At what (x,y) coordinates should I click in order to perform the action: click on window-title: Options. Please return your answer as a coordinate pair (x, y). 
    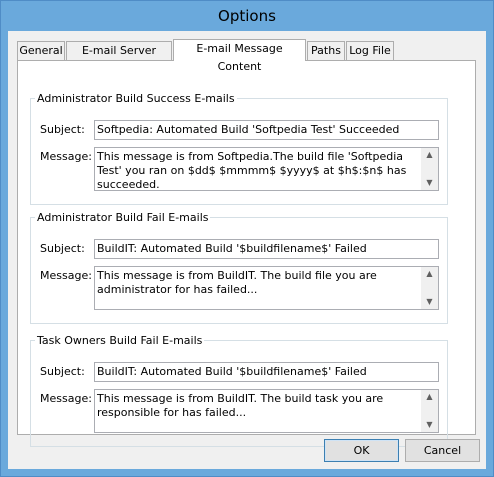
    Looking at the image, I should click on (247, 16).